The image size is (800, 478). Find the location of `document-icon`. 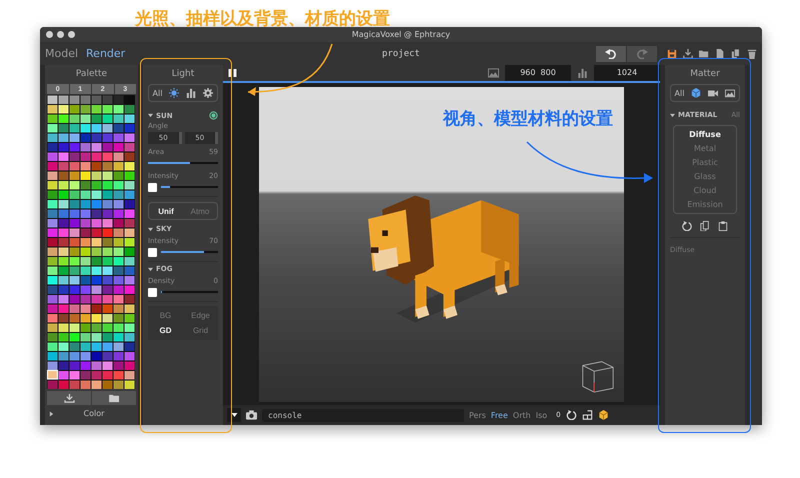

document-icon is located at coordinates (720, 53).